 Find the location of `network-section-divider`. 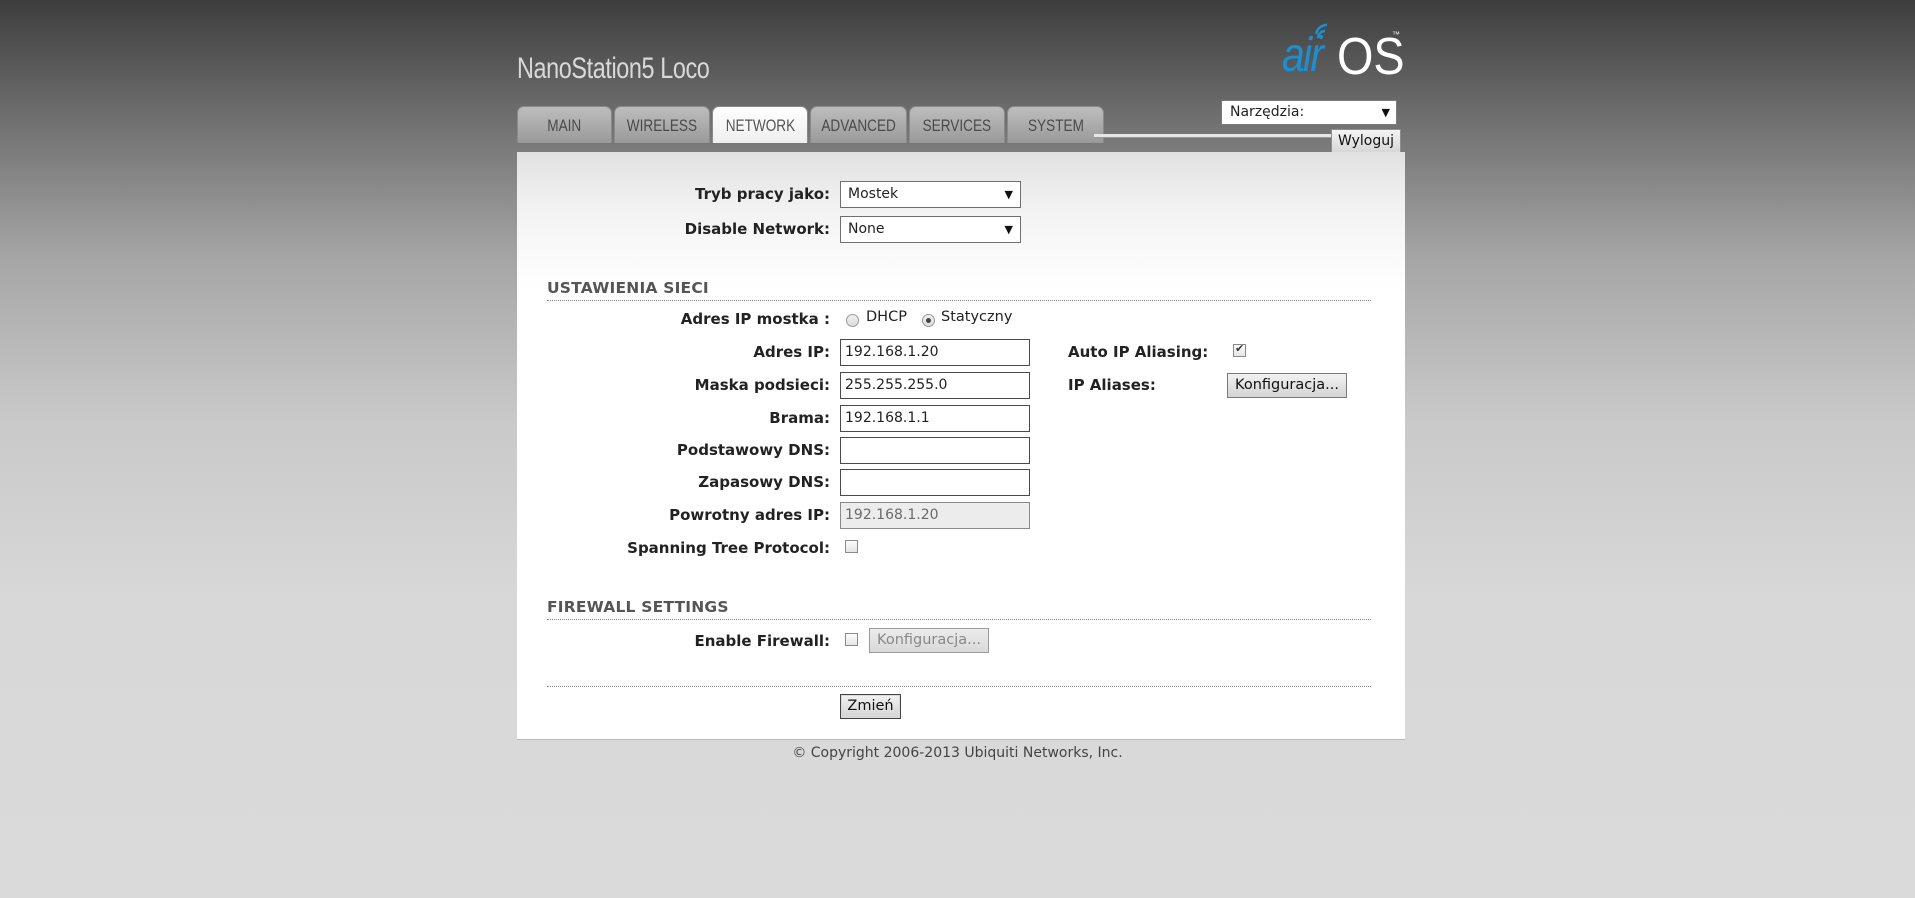

network-section-divider is located at coordinates (959, 300).